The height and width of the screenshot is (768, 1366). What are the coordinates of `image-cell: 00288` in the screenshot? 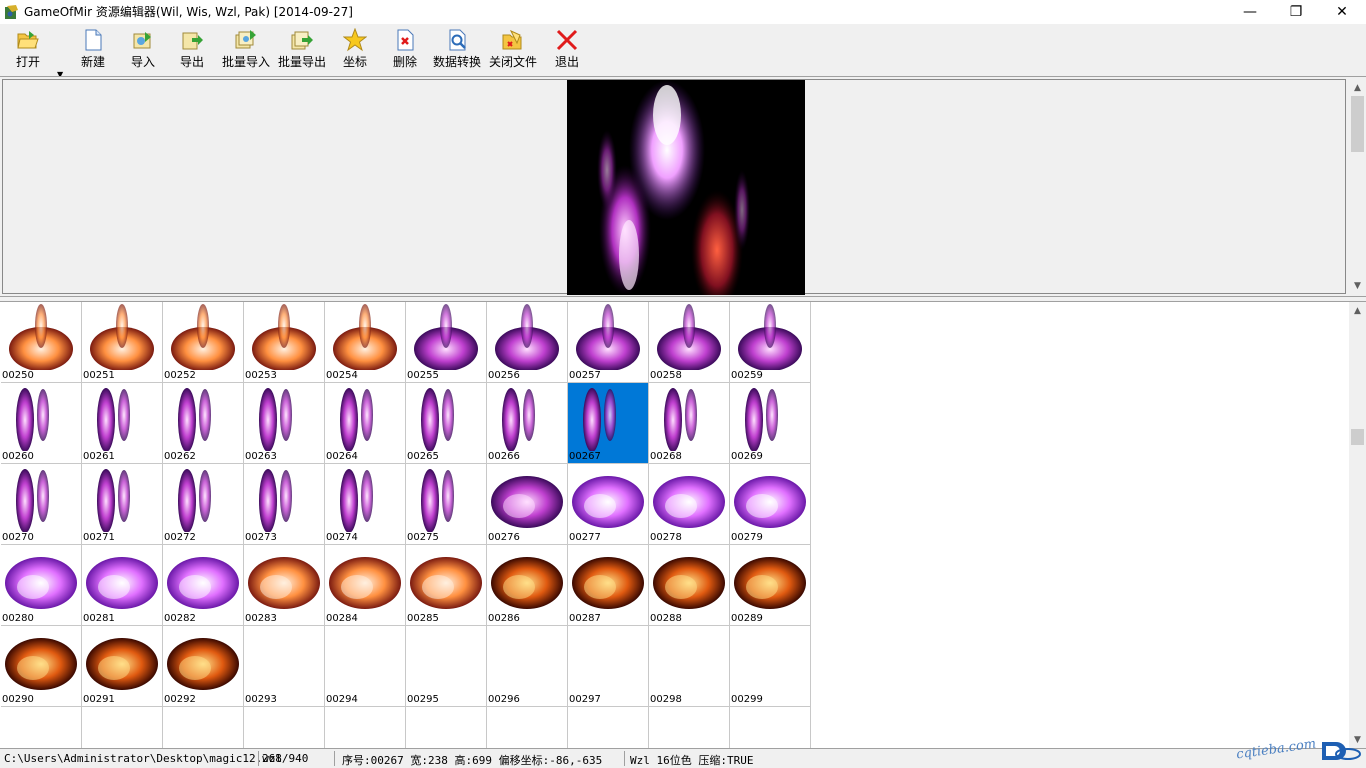 It's located at (689, 585).